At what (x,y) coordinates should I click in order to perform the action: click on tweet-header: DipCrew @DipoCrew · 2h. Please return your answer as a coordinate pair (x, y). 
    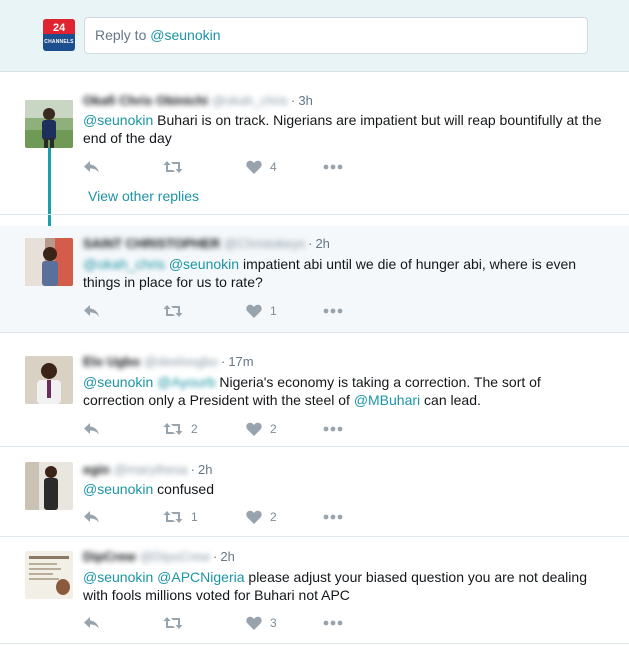
    Looking at the image, I should click on (159, 556).